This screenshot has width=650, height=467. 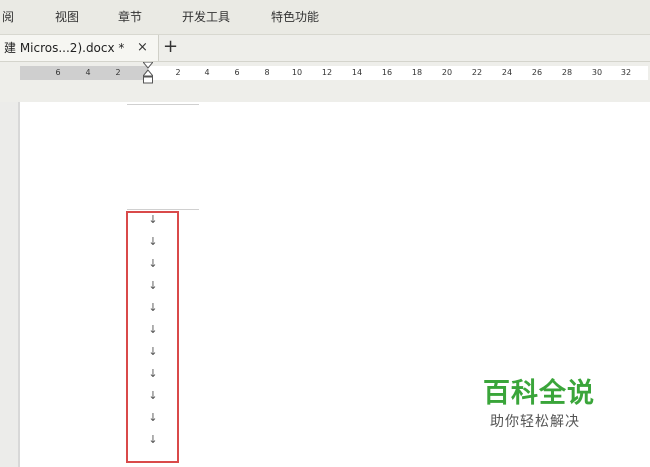 What do you see at coordinates (267, 72) in the screenshot?
I see `ruler-tick: 8` at bounding box center [267, 72].